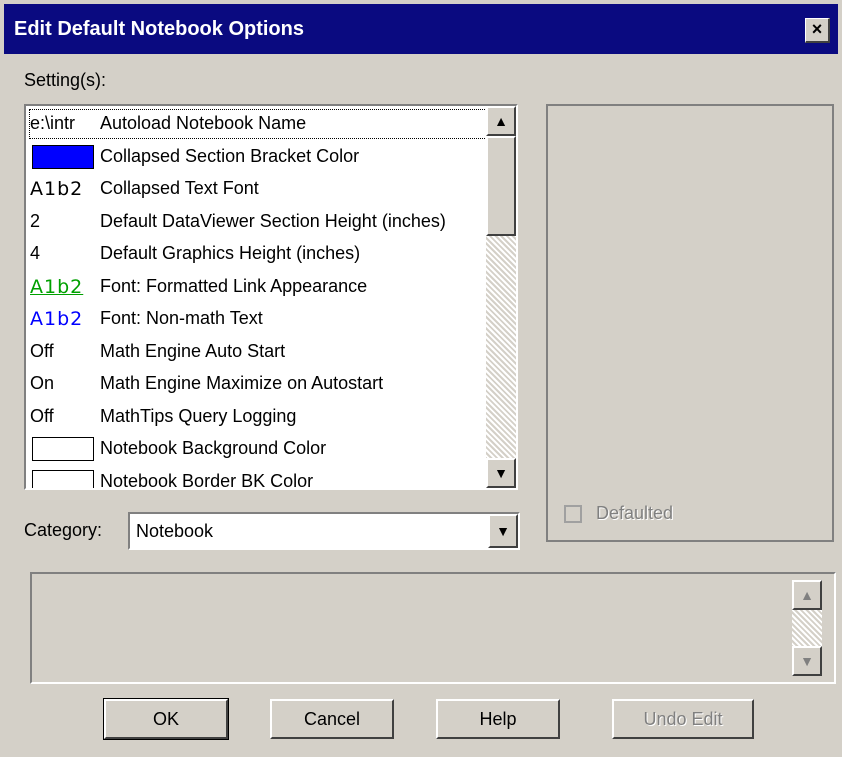 The image size is (842, 757). I want to click on dialog-title: Edit Default Notebook Options, so click(159, 29).